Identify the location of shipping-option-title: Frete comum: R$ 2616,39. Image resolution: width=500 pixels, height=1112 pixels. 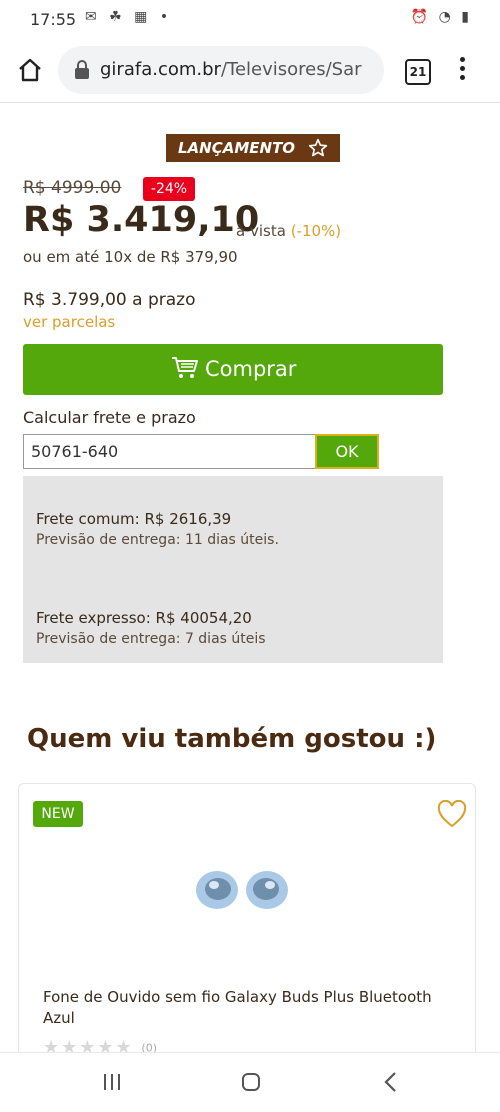
(134, 519).